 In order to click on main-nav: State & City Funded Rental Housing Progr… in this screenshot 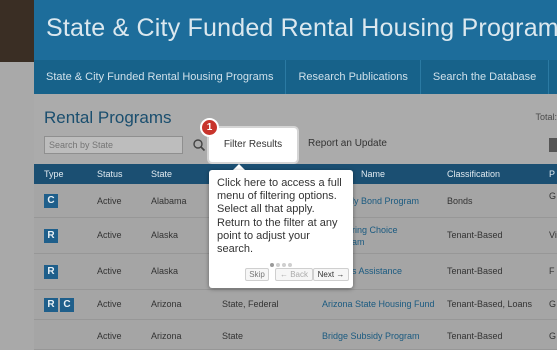, I will do `click(295, 77)`.